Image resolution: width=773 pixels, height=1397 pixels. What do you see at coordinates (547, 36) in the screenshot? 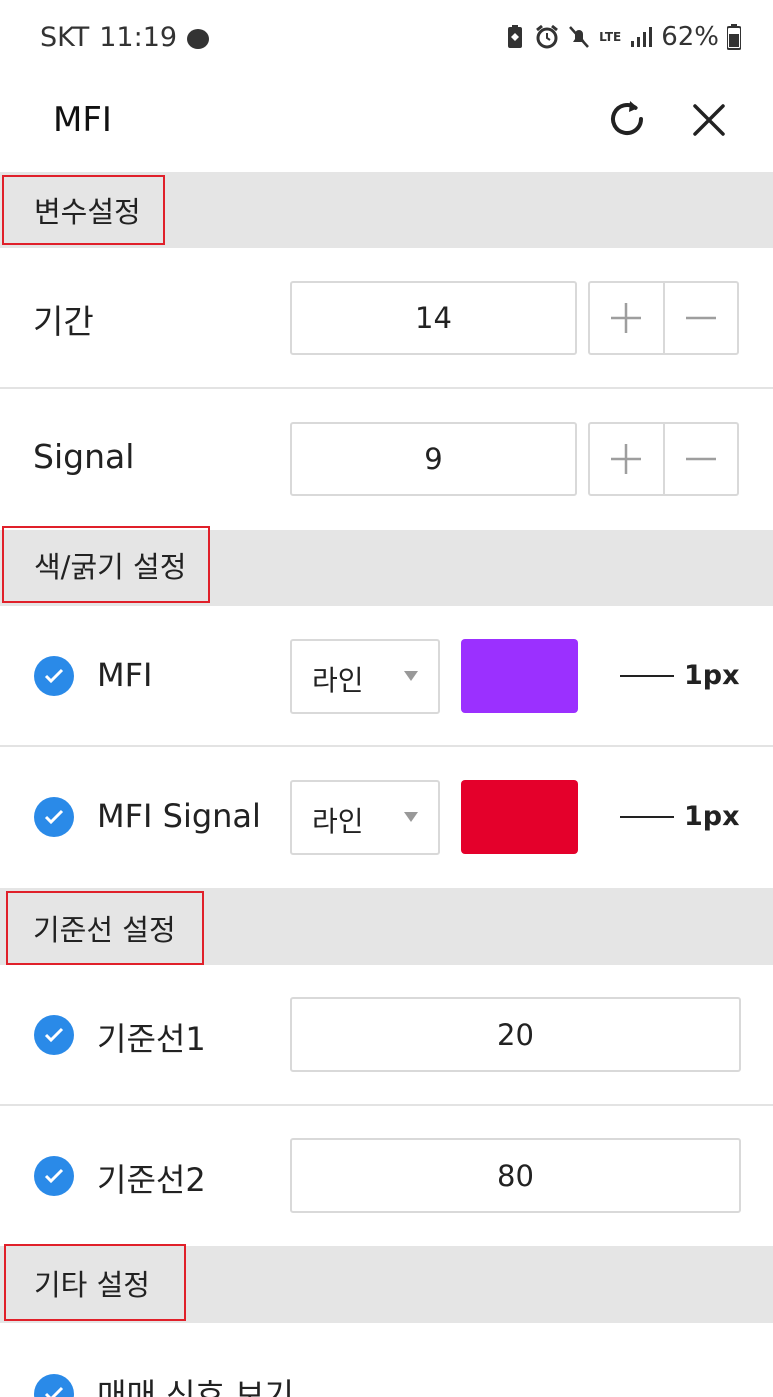
I see `alarm-icon` at bounding box center [547, 36].